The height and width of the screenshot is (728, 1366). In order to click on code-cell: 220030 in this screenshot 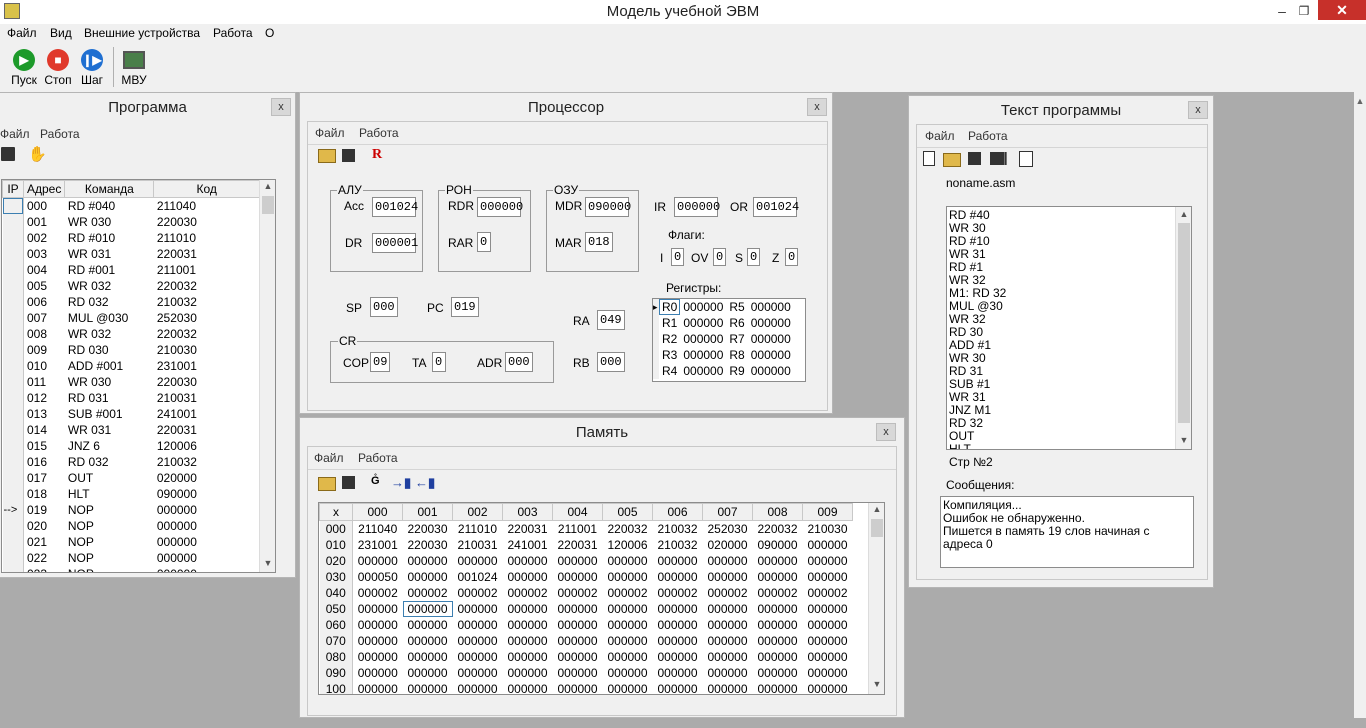, I will do `click(207, 222)`.